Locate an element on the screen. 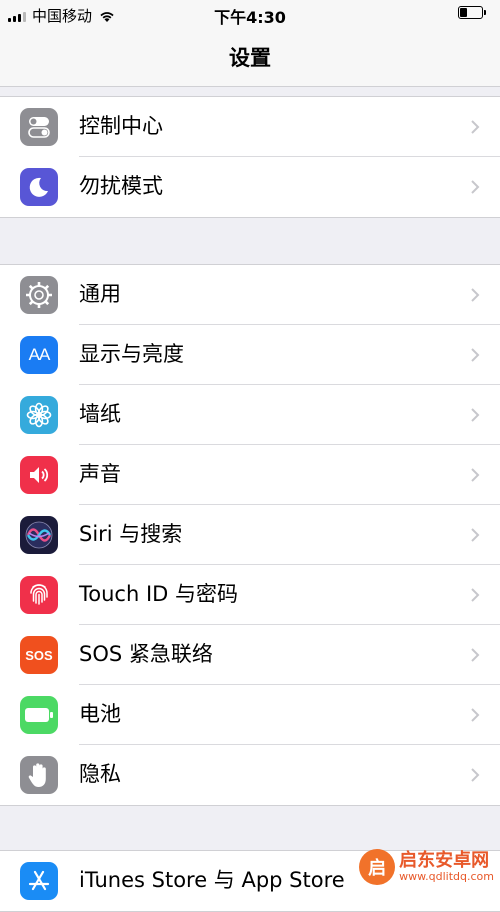 The image size is (500, 912). settings-row-label: 墙纸 is located at coordinates (100, 414).